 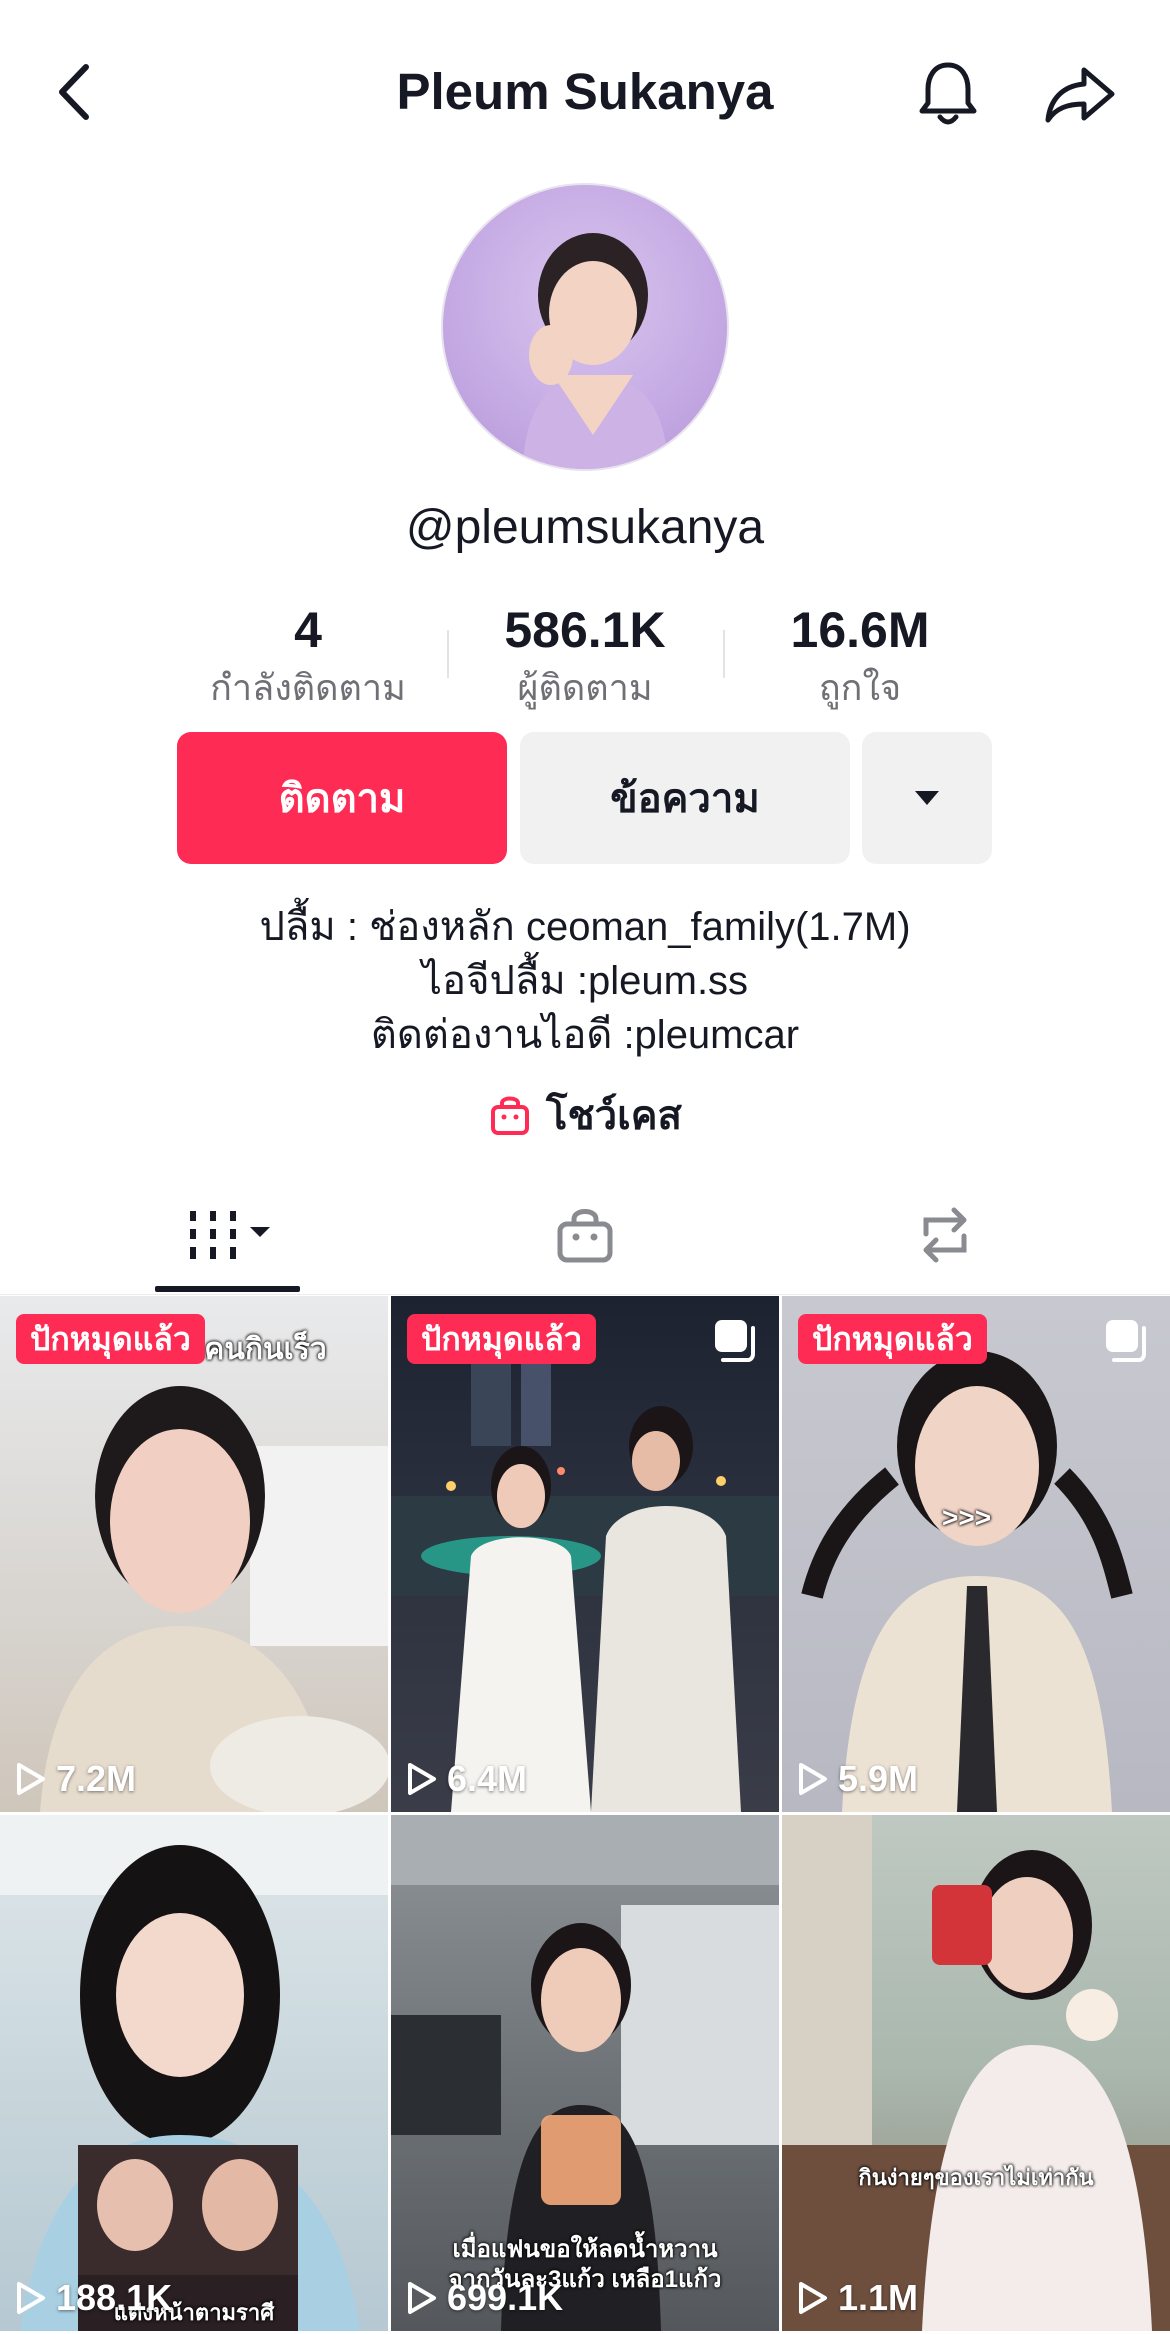 What do you see at coordinates (585, 527) in the screenshot?
I see `username: @pleumsukanya` at bounding box center [585, 527].